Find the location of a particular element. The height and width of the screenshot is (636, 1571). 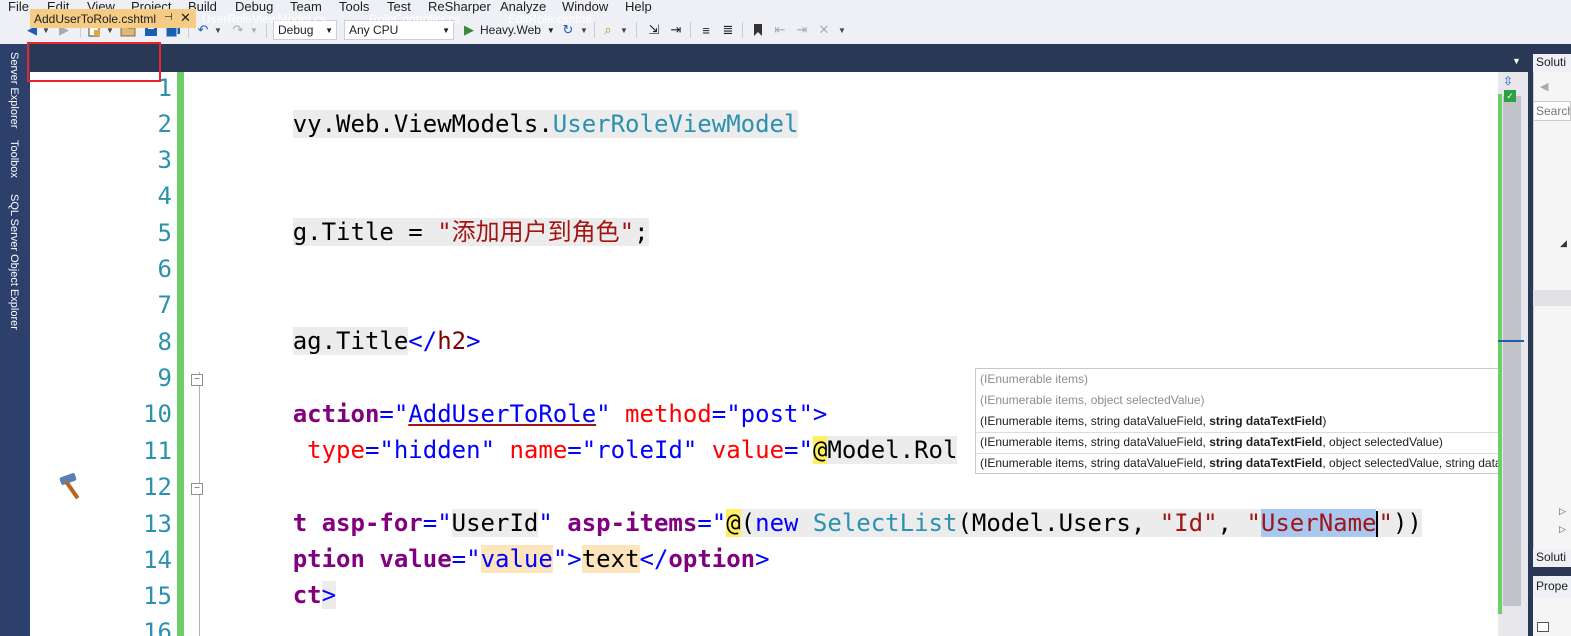

tab-user-role-view-model: UserRoleViewModel.cs is located at coordinates (264, 18).